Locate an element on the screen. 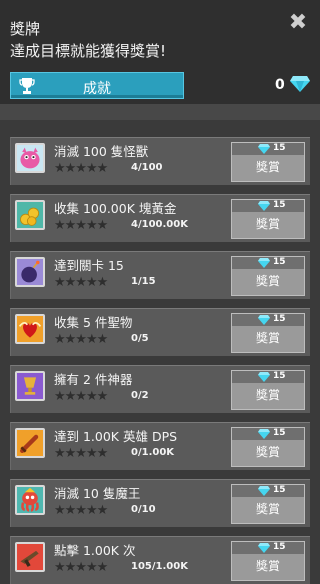 The image size is (320, 584). relic-heart-icon is located at coordinates (30, 329).